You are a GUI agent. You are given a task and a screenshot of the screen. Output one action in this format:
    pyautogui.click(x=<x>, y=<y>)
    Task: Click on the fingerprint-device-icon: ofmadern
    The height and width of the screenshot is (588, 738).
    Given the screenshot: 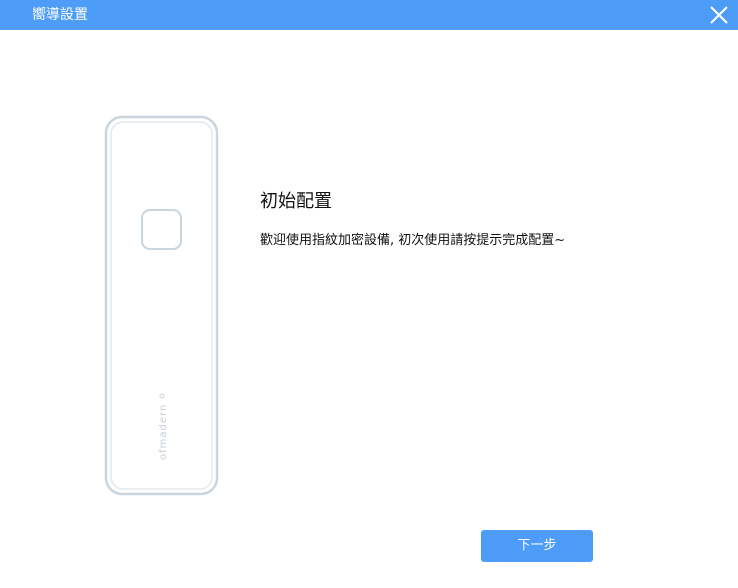 What is the action you would take?
    pyautogui.click(x=161, y=305)
    